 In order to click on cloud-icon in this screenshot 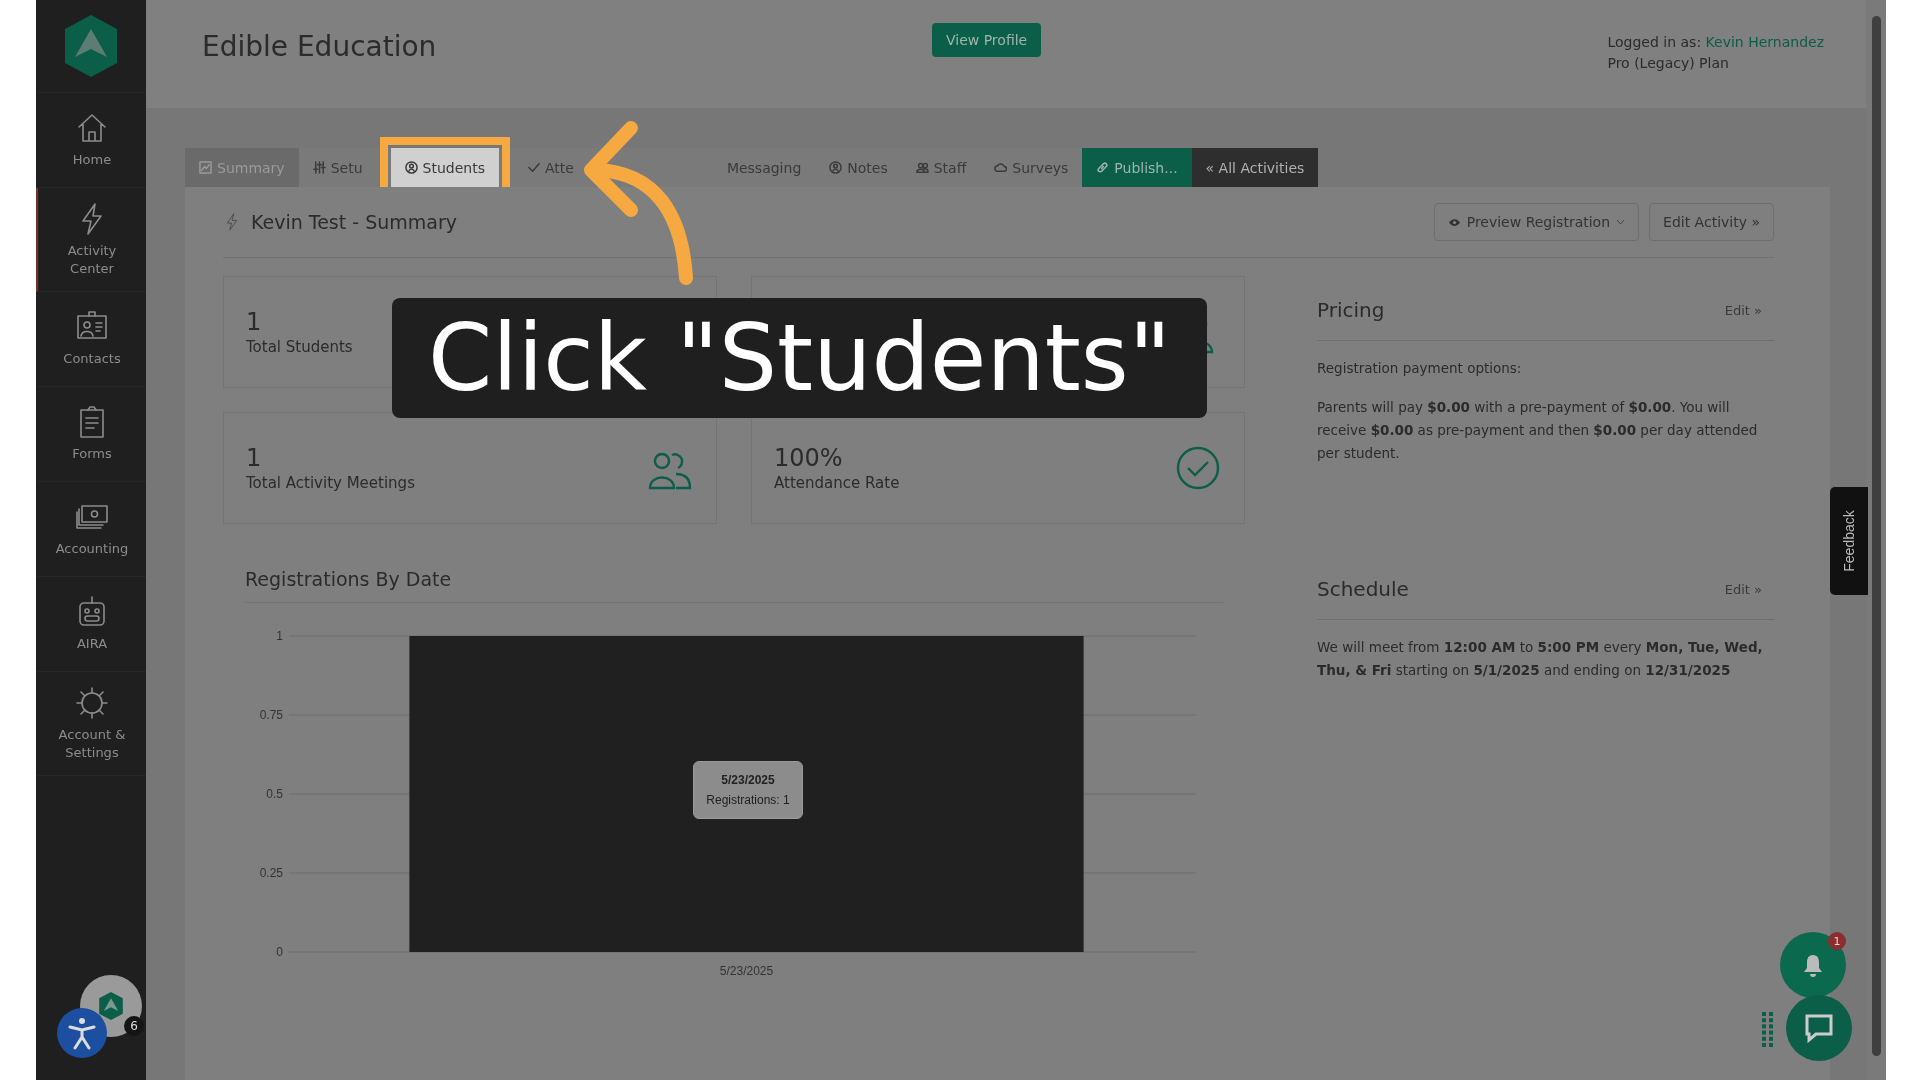, I will do `click(1001, 167)`.